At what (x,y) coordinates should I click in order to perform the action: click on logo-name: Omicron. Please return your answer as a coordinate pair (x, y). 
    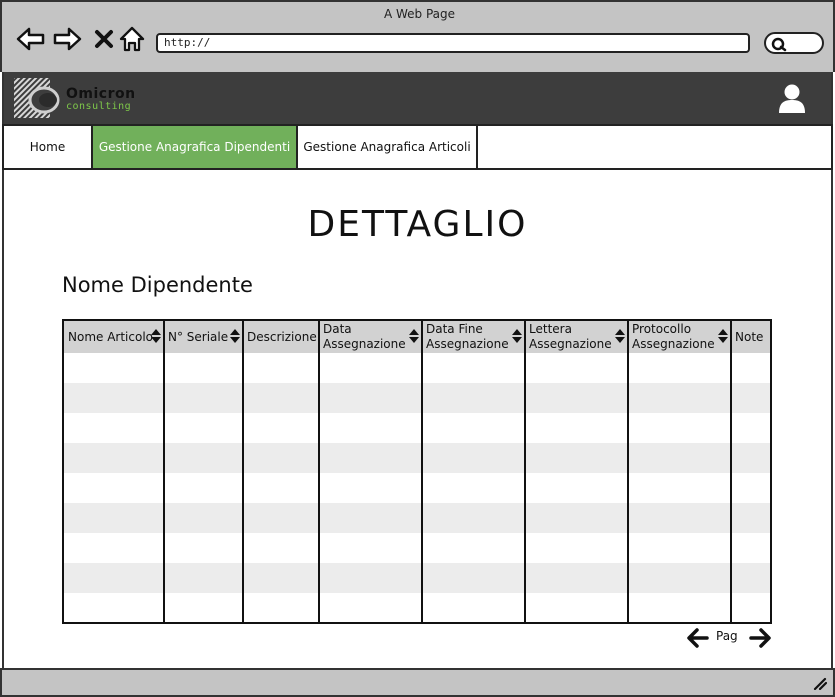
    Looking at the image, I should click on (101, 94).